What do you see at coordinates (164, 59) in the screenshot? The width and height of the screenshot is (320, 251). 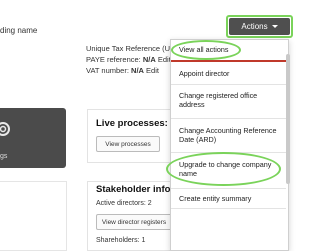 I see `paye-edit-link: Edit` at bounding box center [164, 59].